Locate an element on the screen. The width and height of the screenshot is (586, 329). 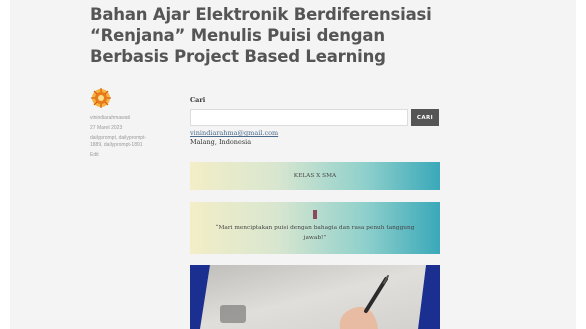
avatar-icon is located at coordinates (101, 98).